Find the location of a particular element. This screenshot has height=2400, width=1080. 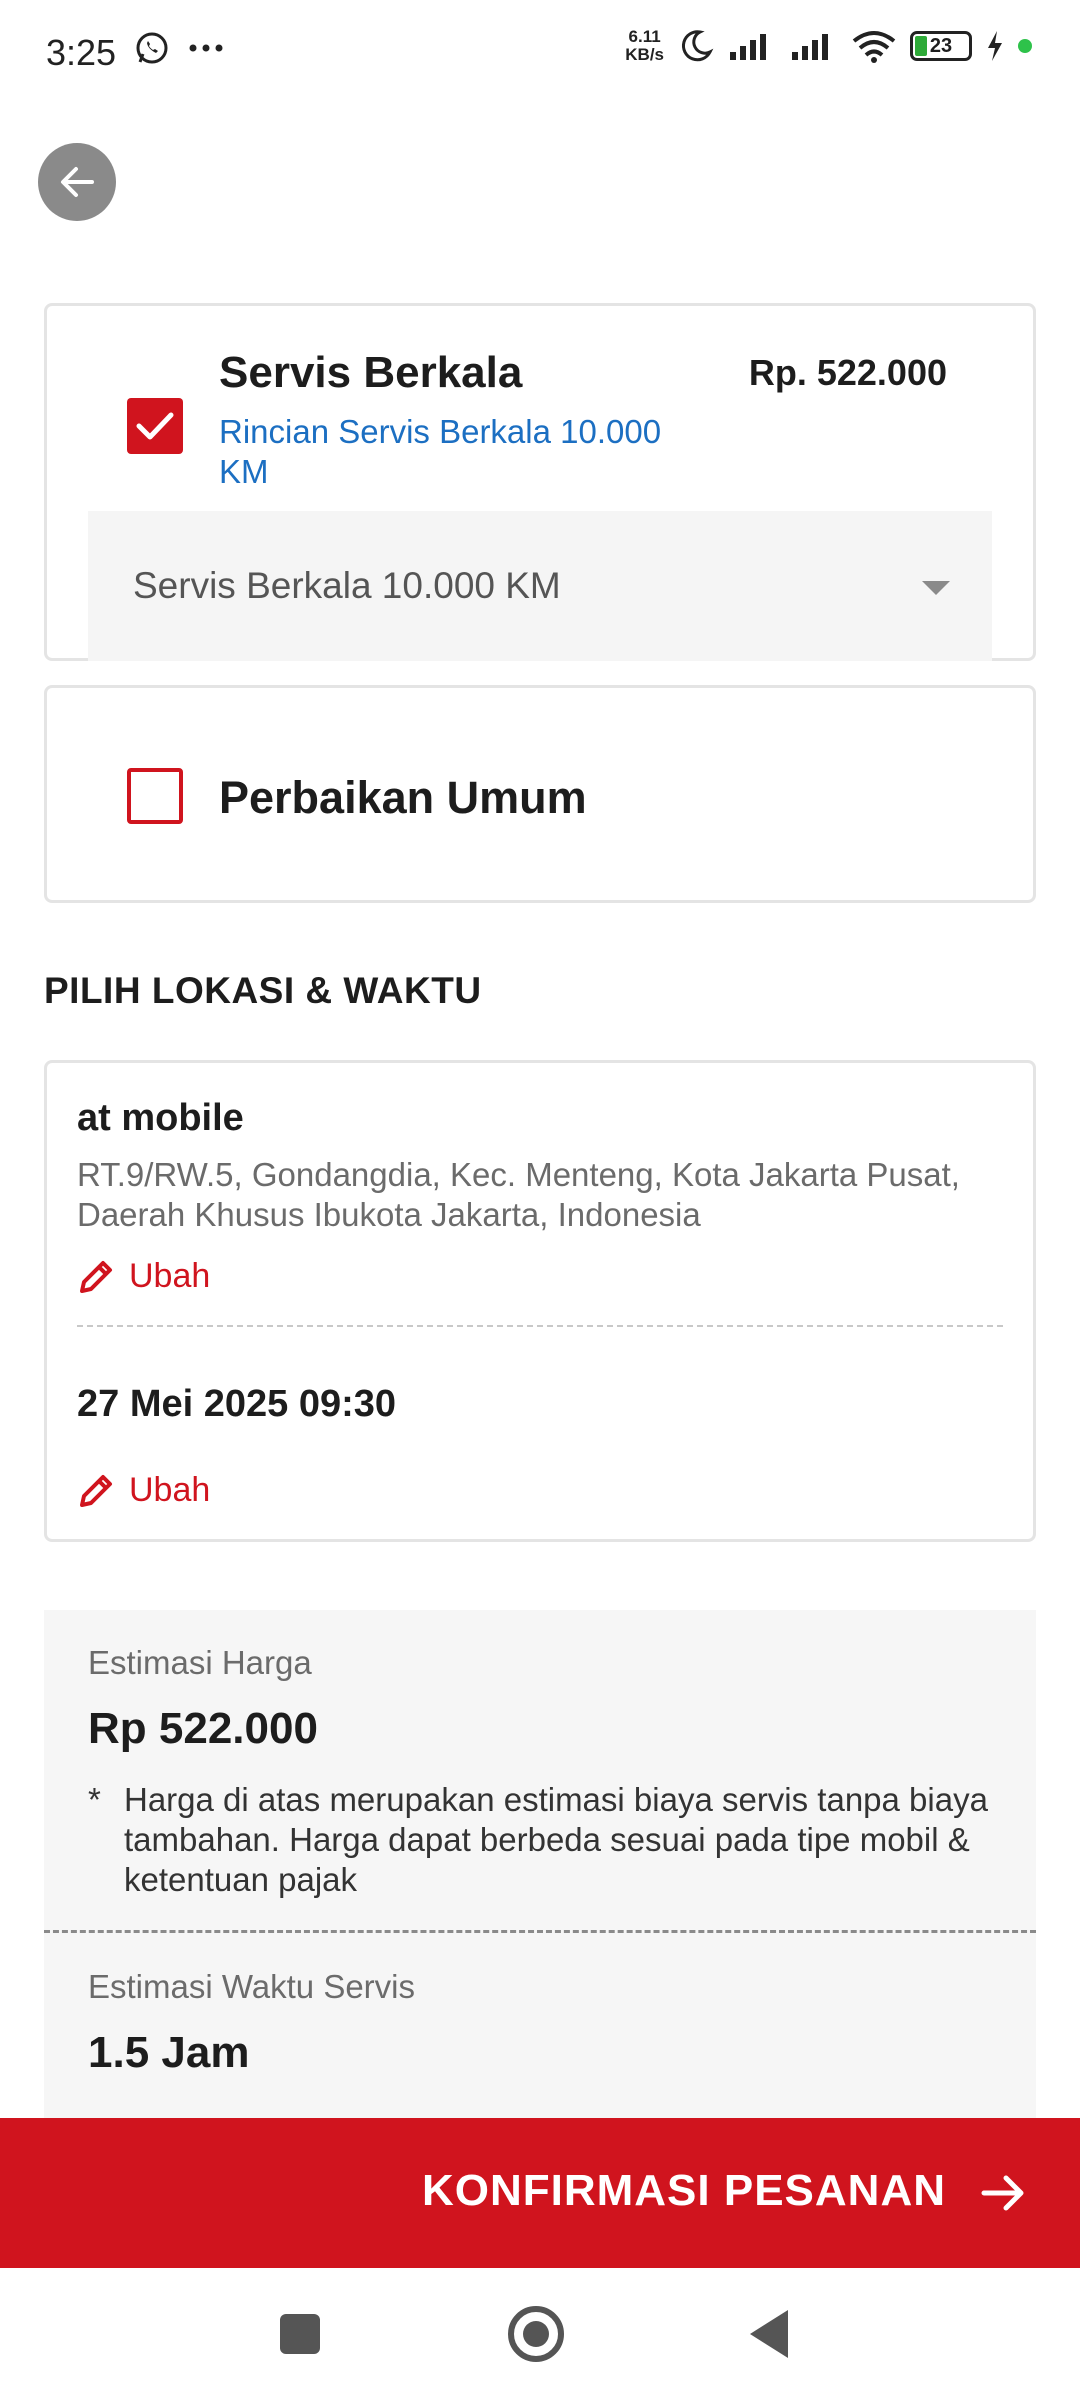

charging-icon is located at coordinates (995, 46).